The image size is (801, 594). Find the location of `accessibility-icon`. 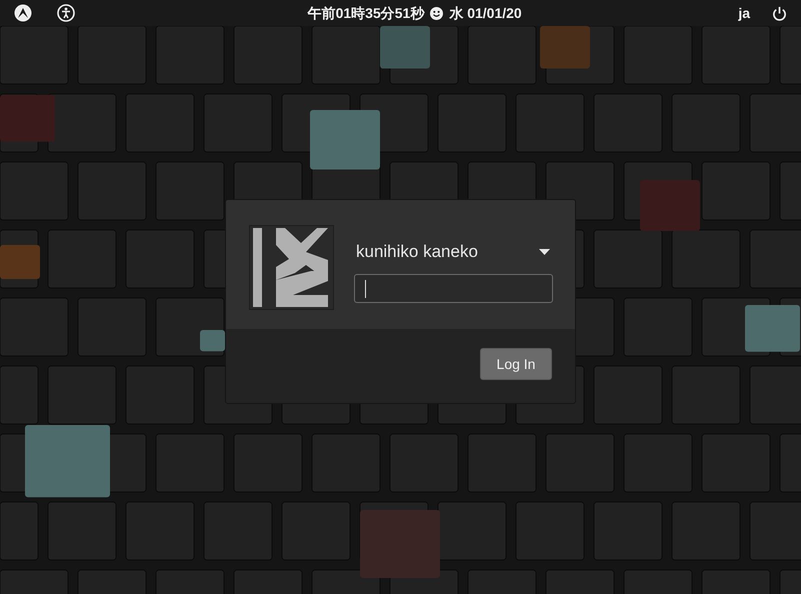

accessibility-icon is located at coordinates (66, 13).